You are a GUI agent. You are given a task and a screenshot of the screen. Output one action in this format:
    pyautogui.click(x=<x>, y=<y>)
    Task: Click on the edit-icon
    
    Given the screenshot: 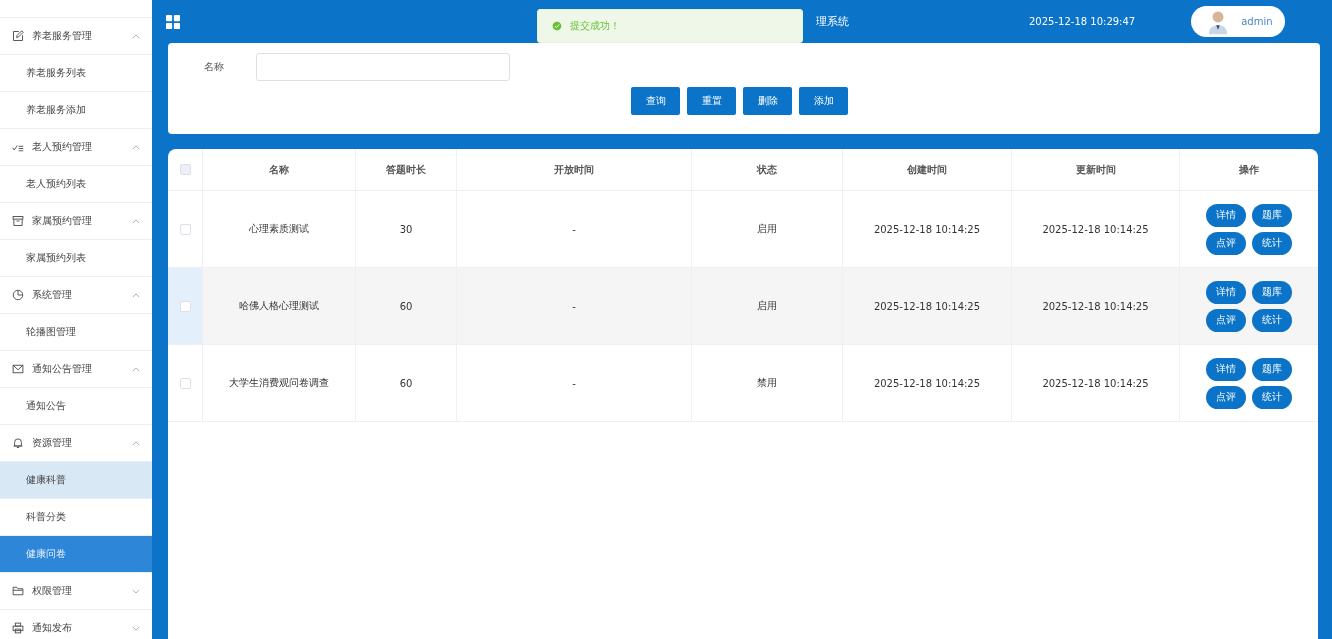 What is the action you would take?
    pyautogui.click(x=18, y=36)
    